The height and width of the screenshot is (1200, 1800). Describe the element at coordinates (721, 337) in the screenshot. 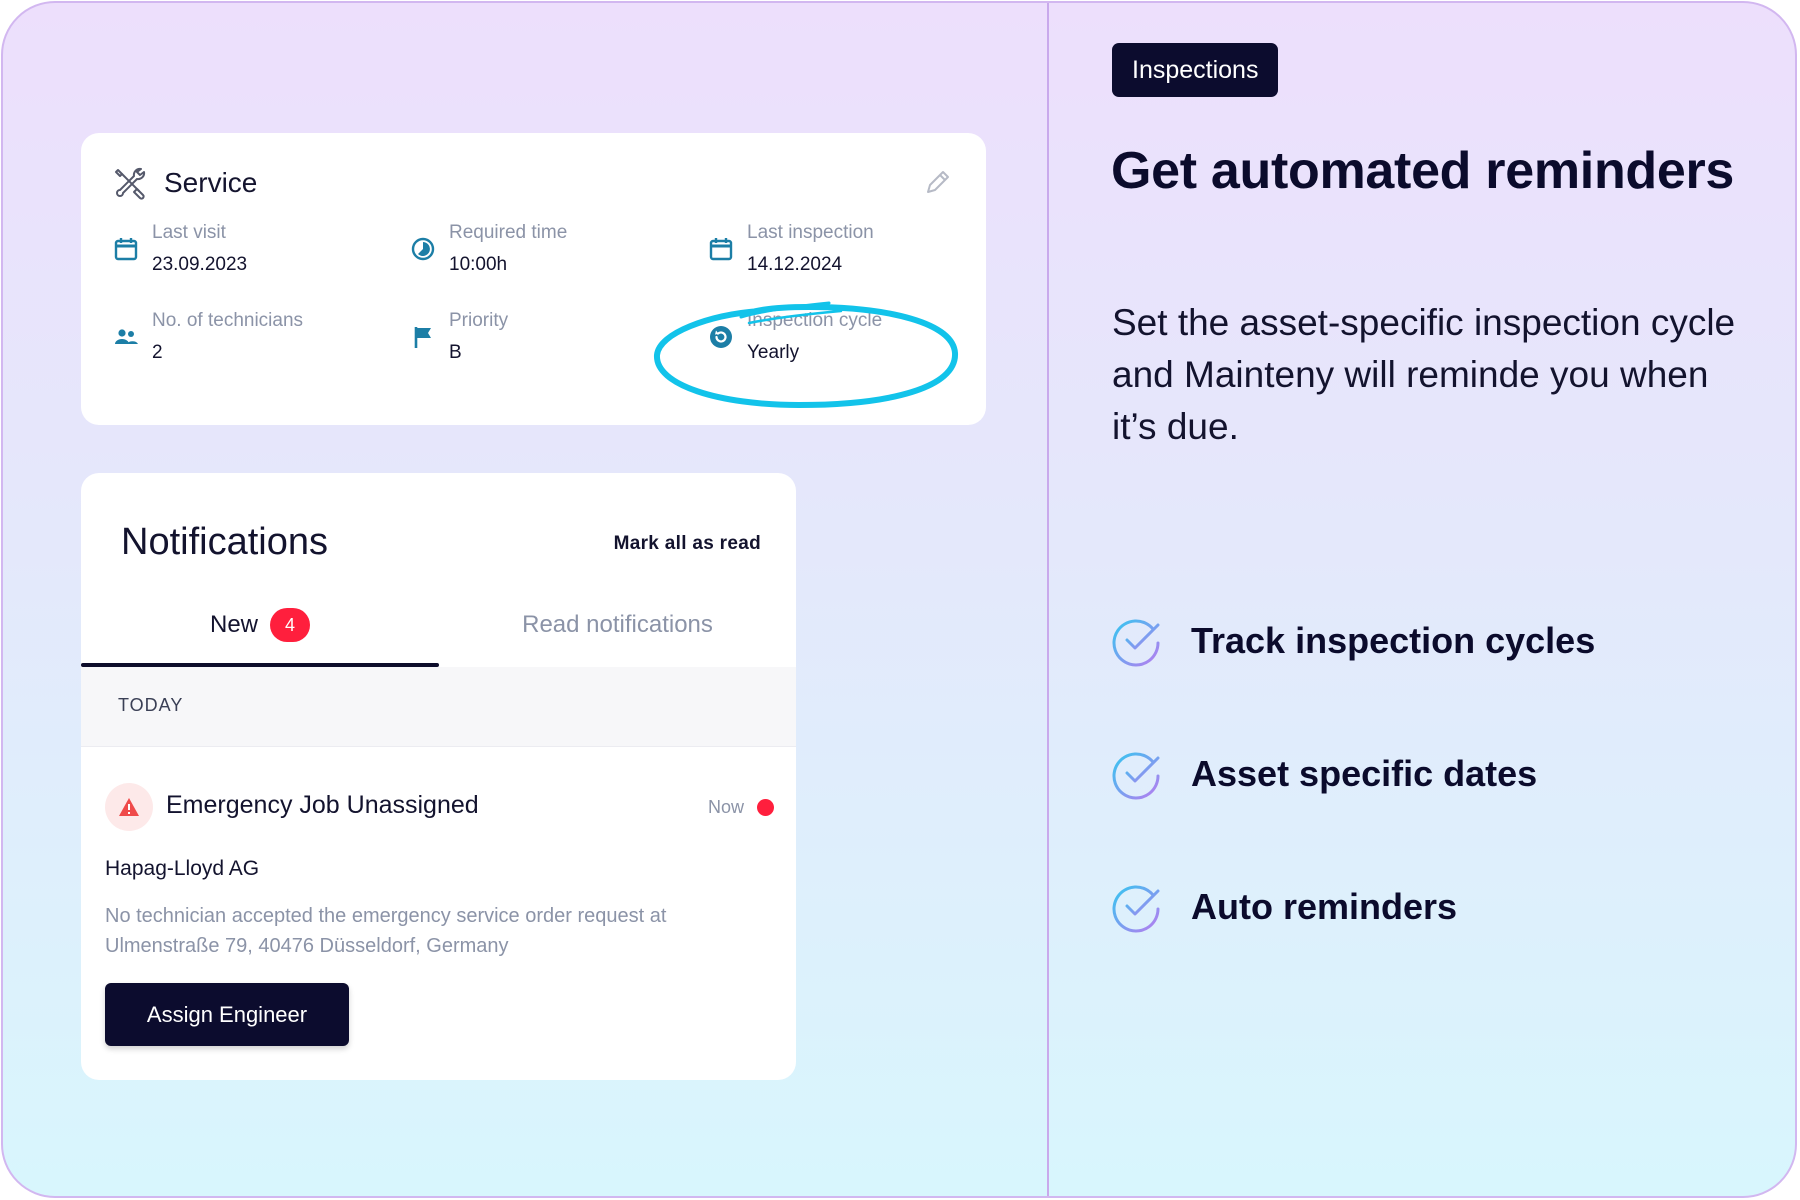

I see `cycle-icon` at that location.